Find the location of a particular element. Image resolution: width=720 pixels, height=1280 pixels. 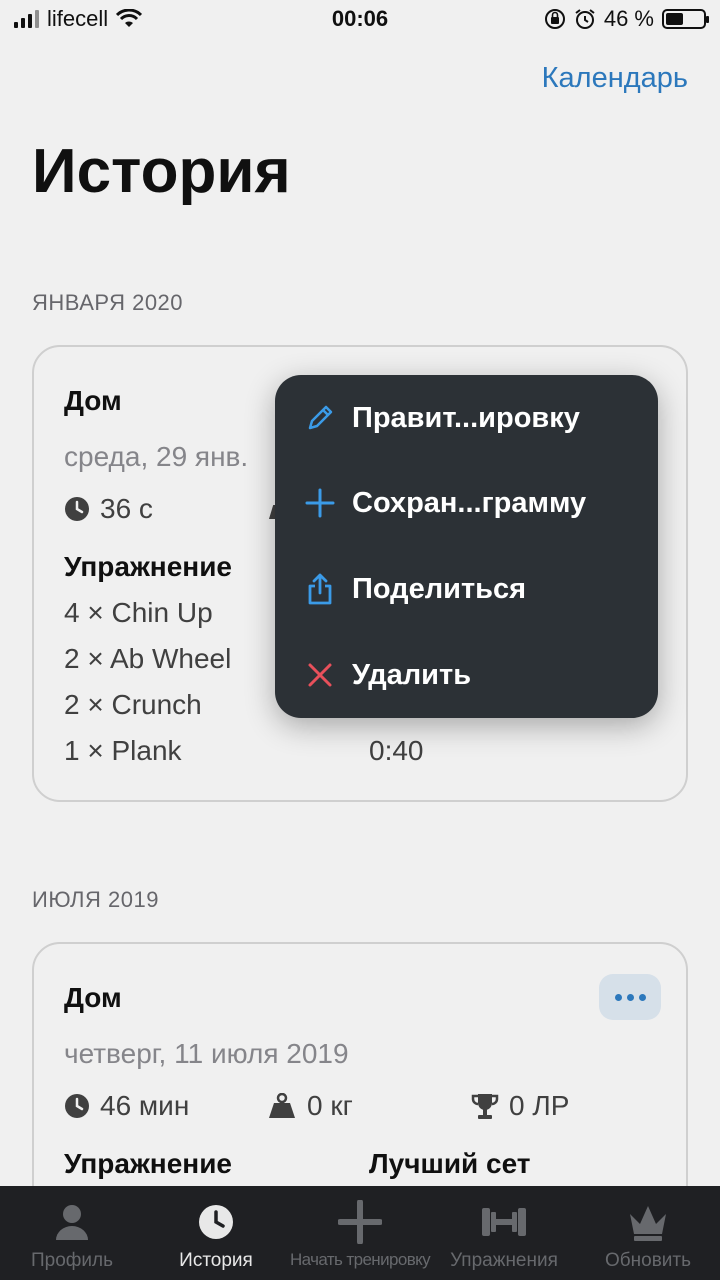

menu-label: Сохран...грамму is located at coordinates (469, 502).